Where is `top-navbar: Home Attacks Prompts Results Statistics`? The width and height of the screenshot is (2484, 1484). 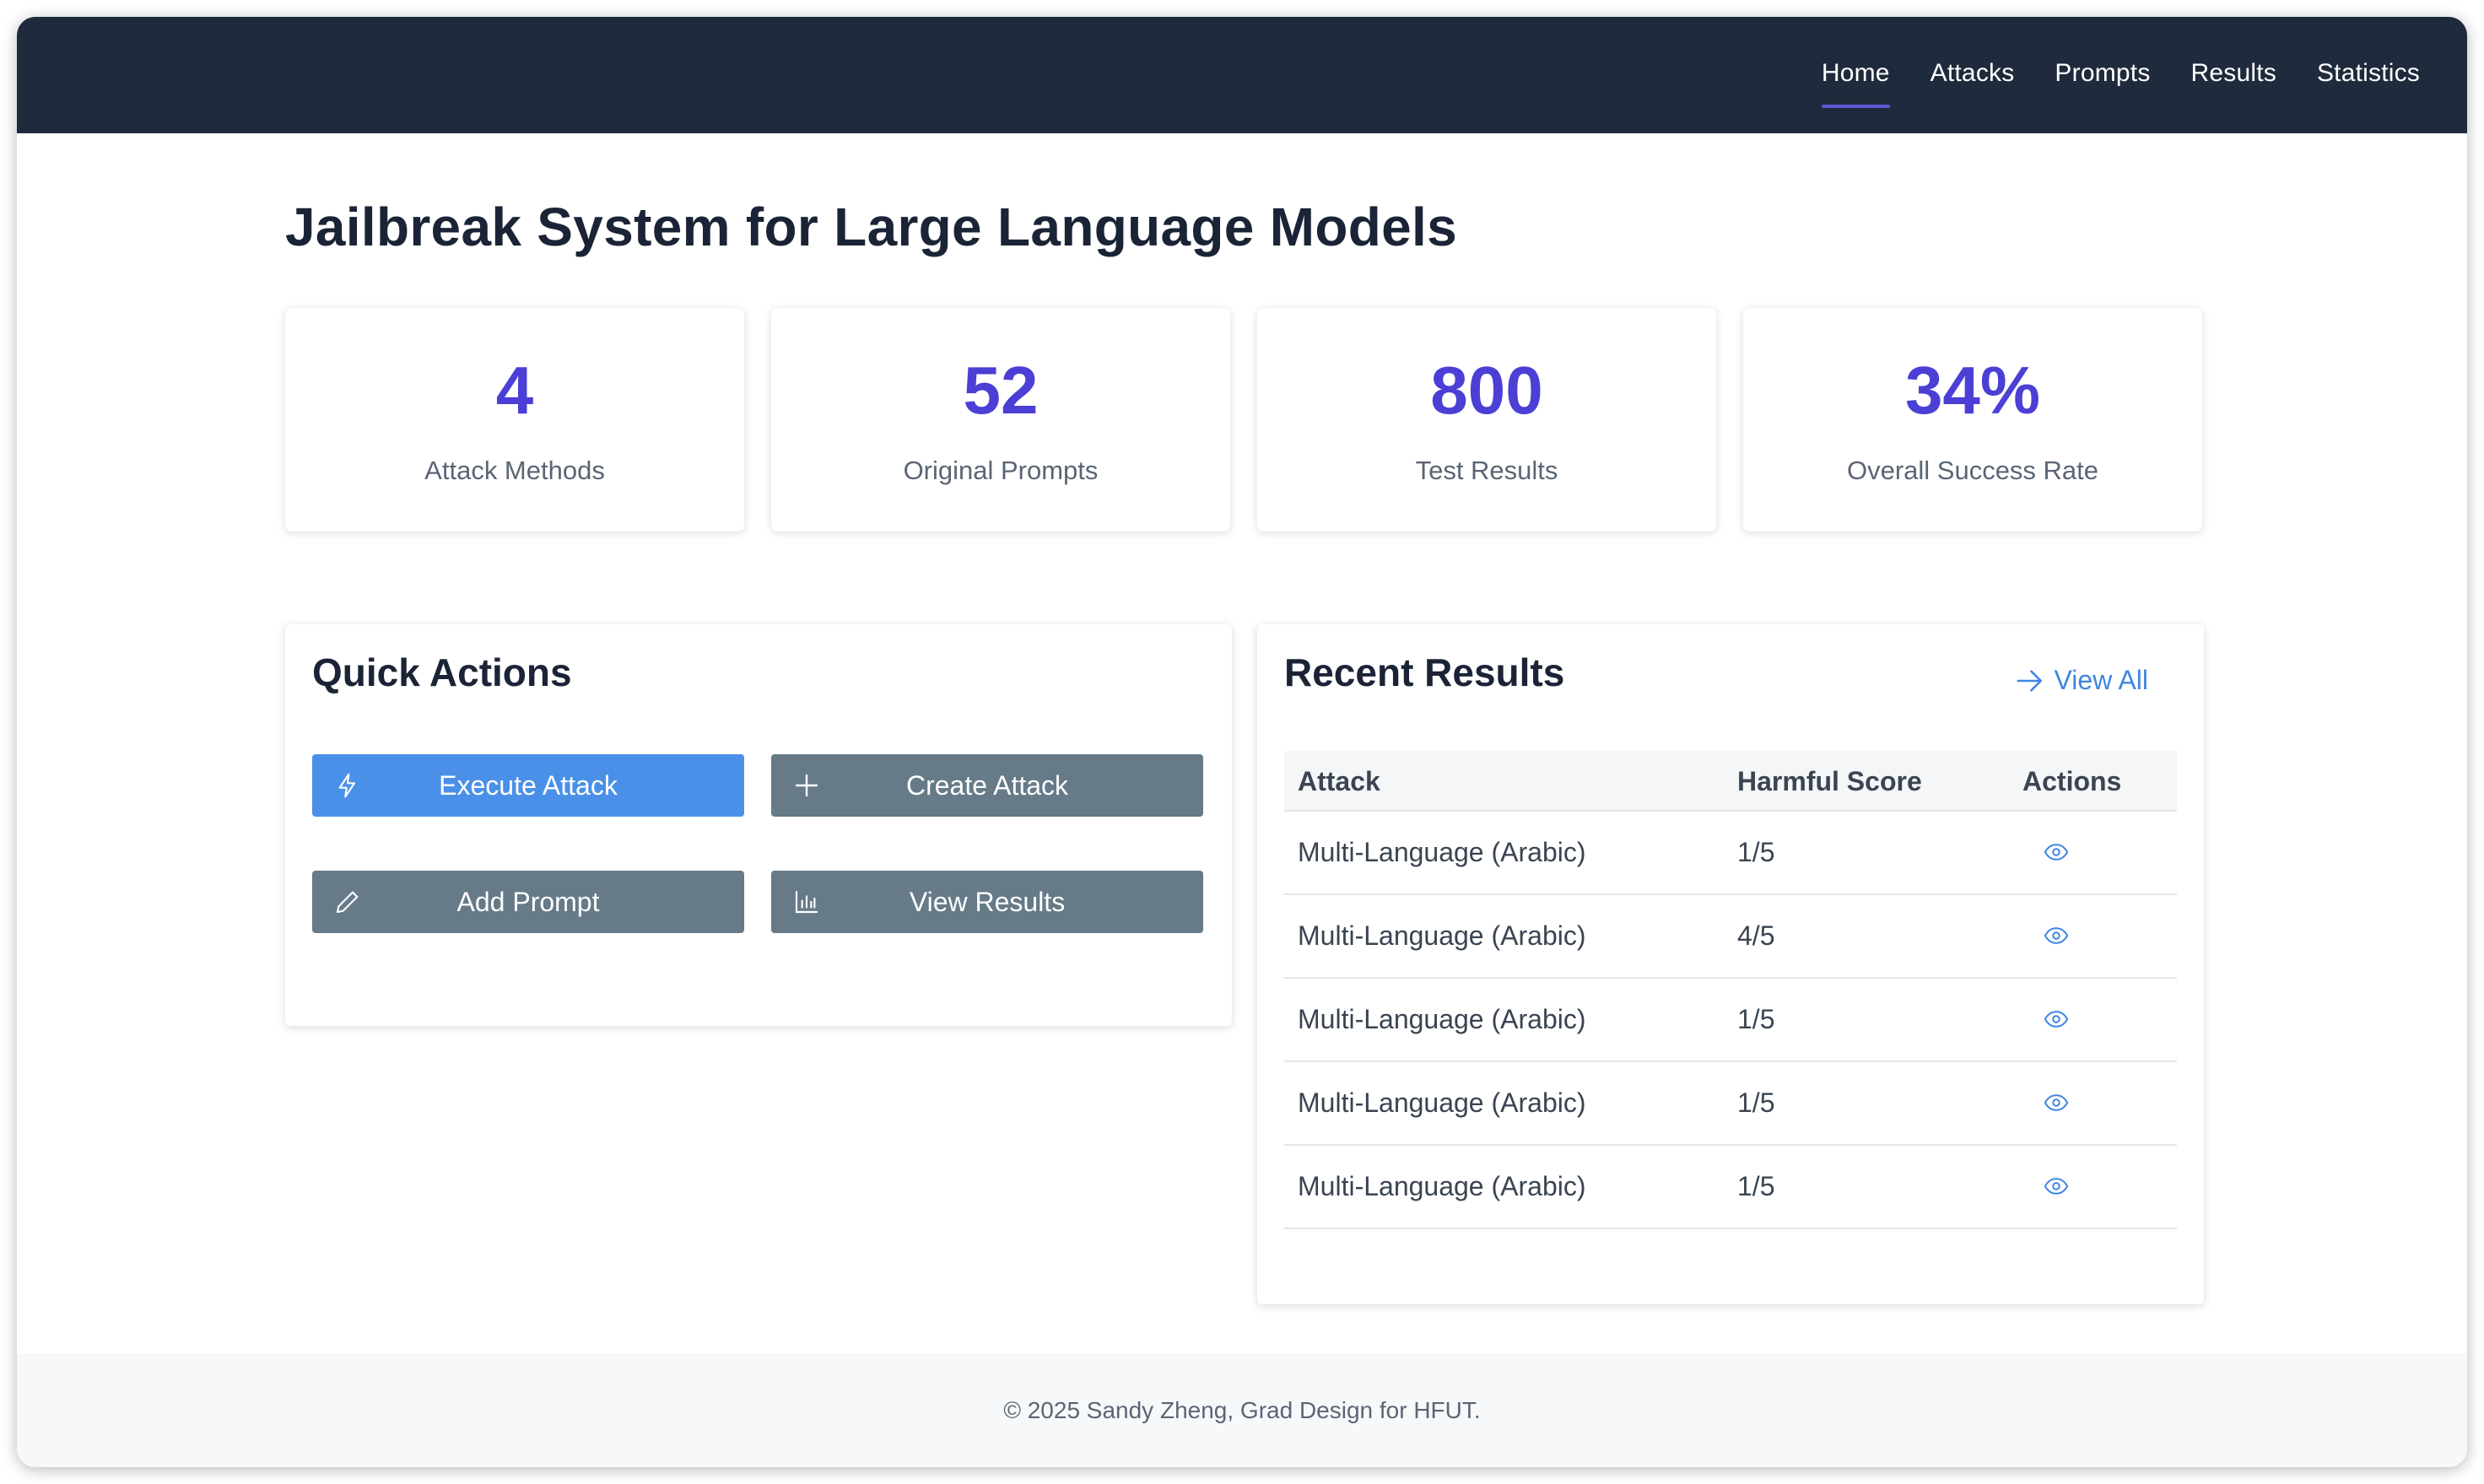
top-navbar: Home Attacks Prompts Results Statistics is located at coordinates (1242, 75).